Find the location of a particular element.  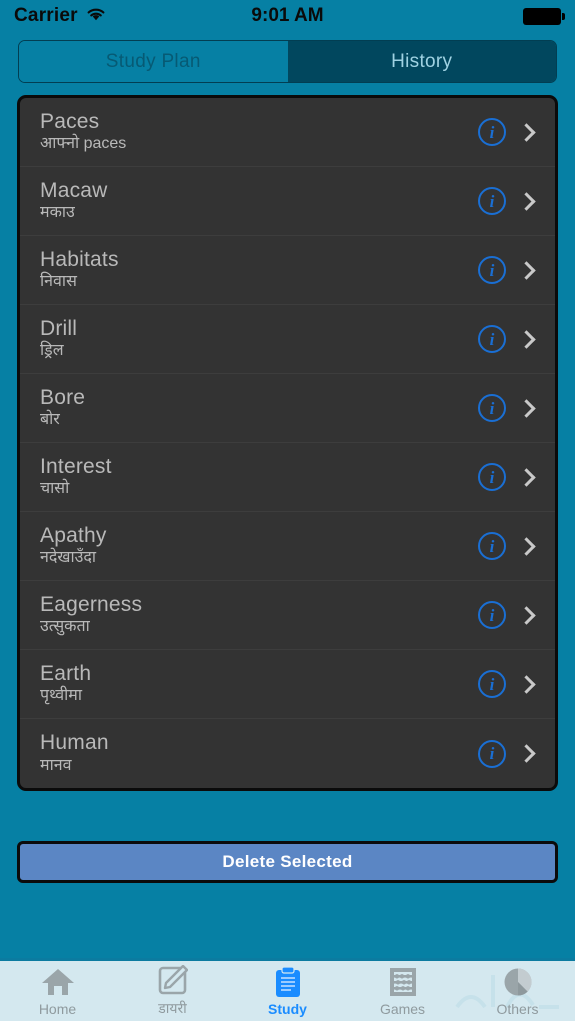

clock-label: 9:01 AM is located at coordinates (287, 15).